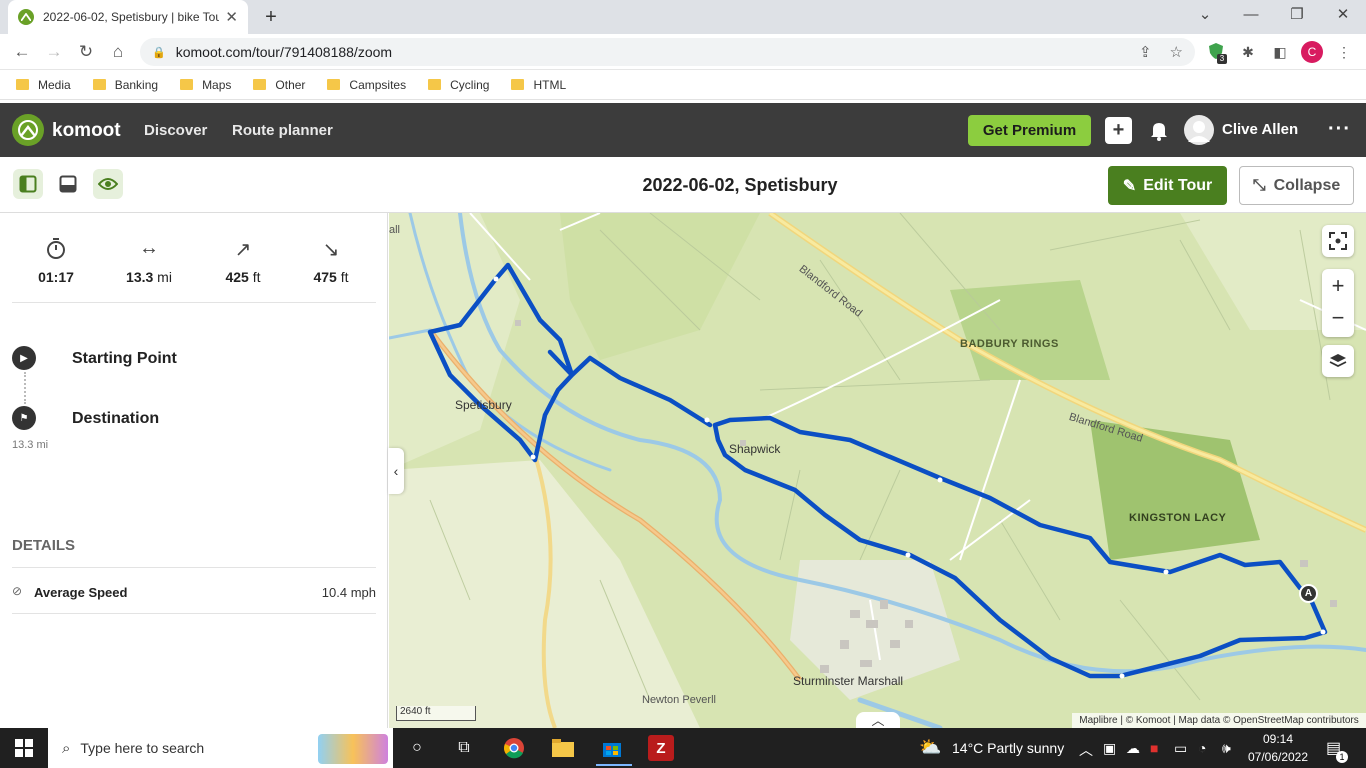 The height and width of the screenshot is (768, 1366). I want to click on bookmark-folder: Banking, so click(125, 85).